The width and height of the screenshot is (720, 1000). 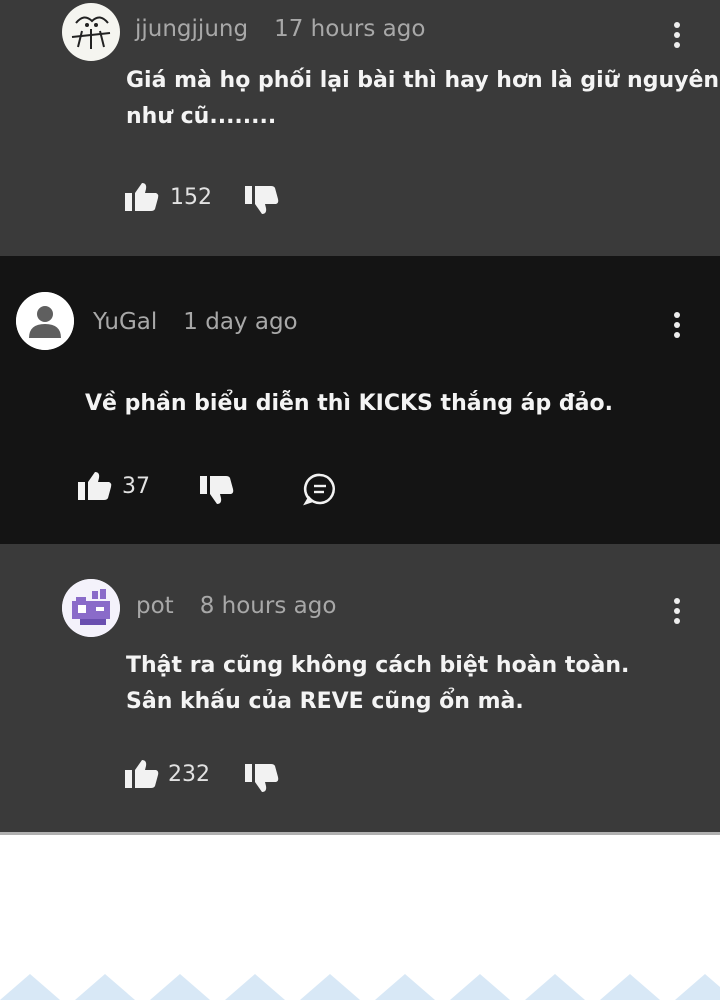 I want to click on timestamp: 8 hours ago, so click(x=268, y=606).